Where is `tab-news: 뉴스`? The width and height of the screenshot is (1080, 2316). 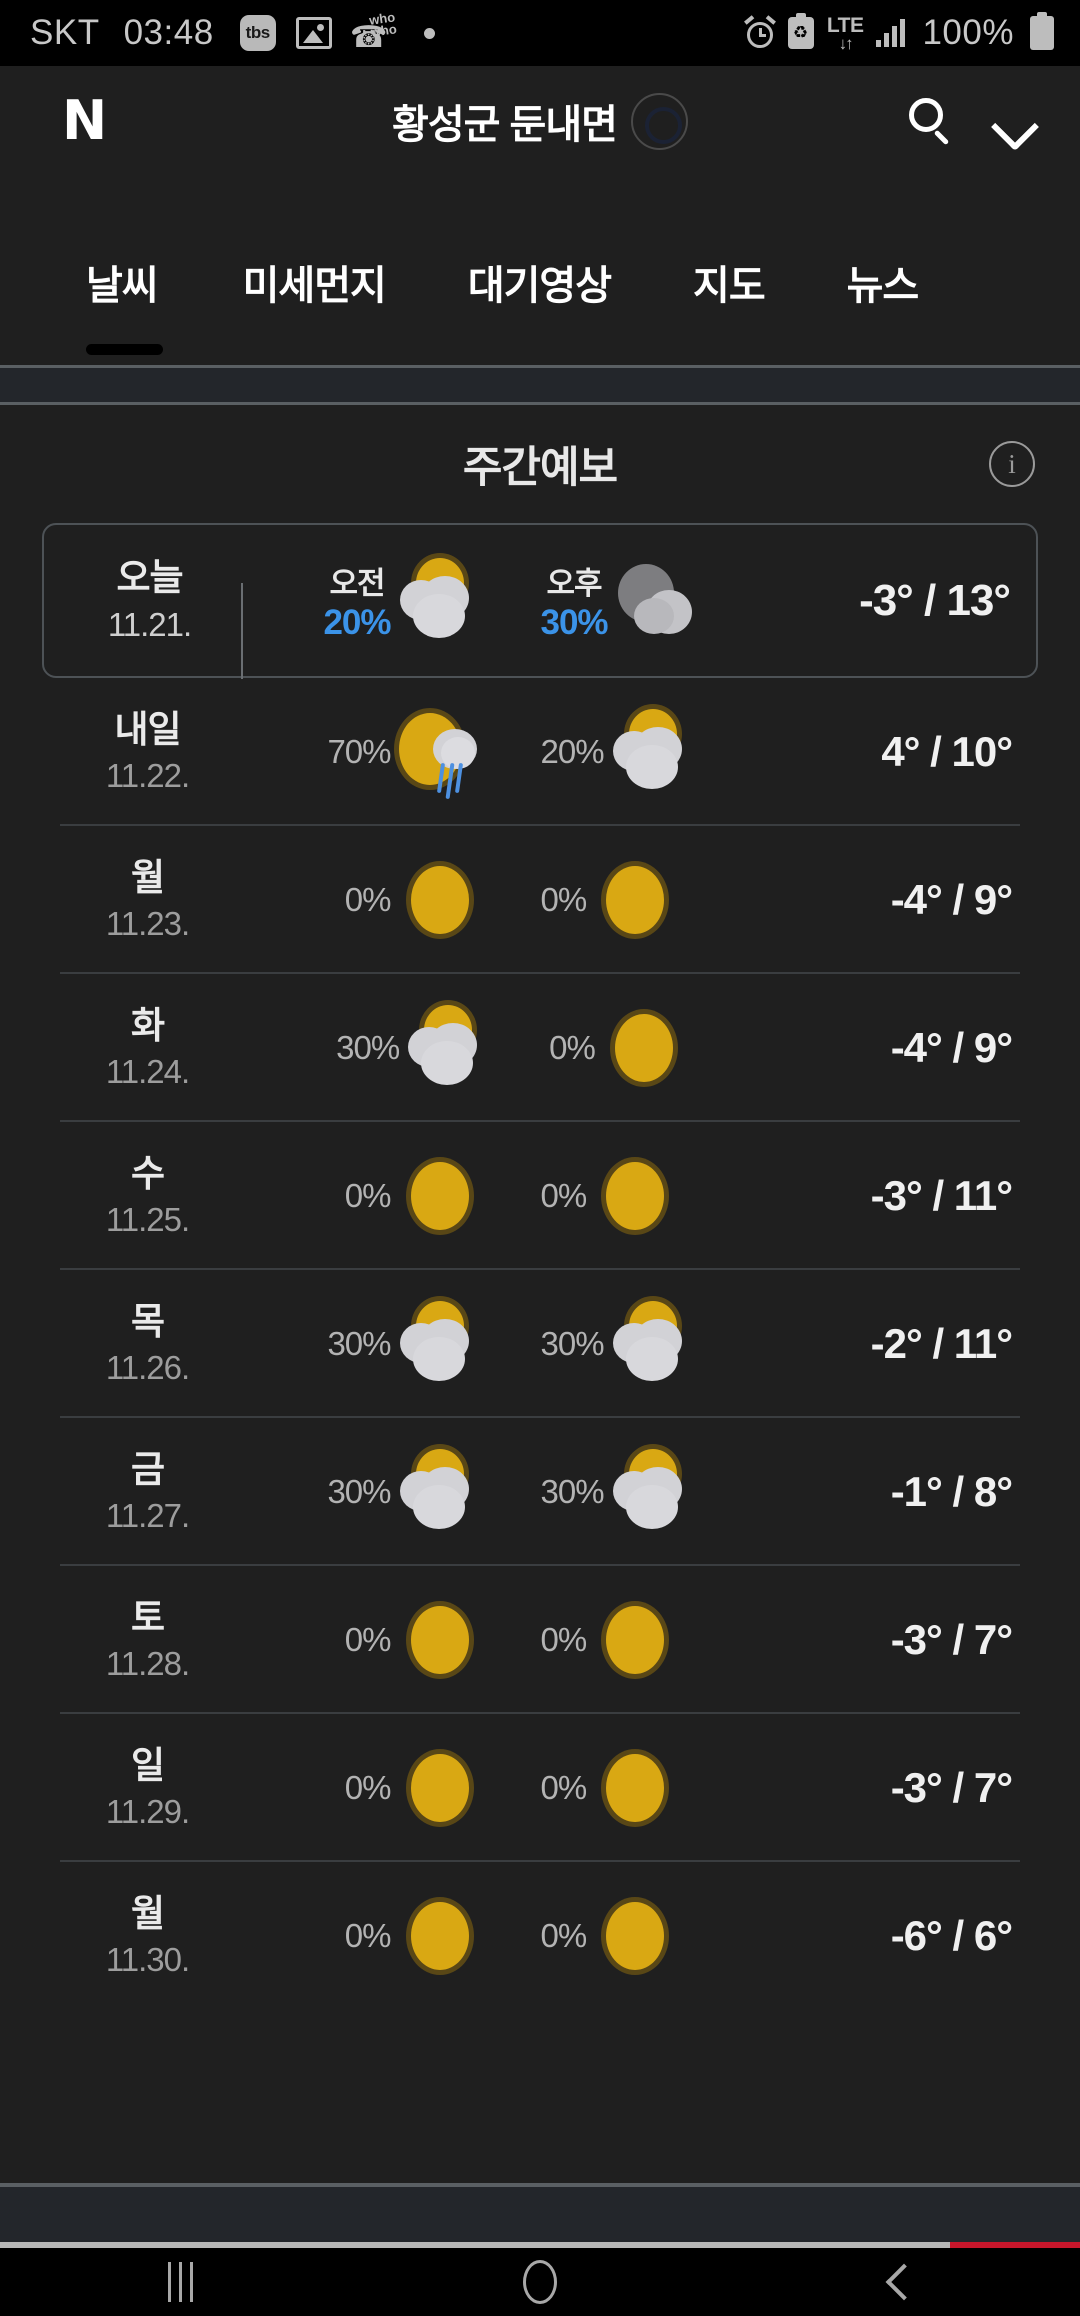
tab-news: 뉴스 is located at coordinates (883, 282).